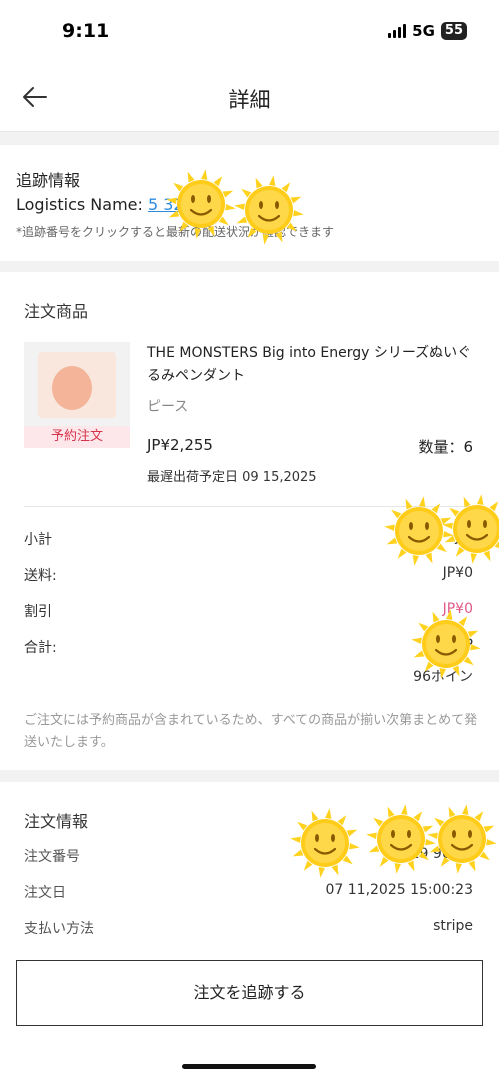 The image size is (499, 1080). Describe the element at coordinates (45, 893) in the screenshot. I see `order-date-label: 注文日` at that location.